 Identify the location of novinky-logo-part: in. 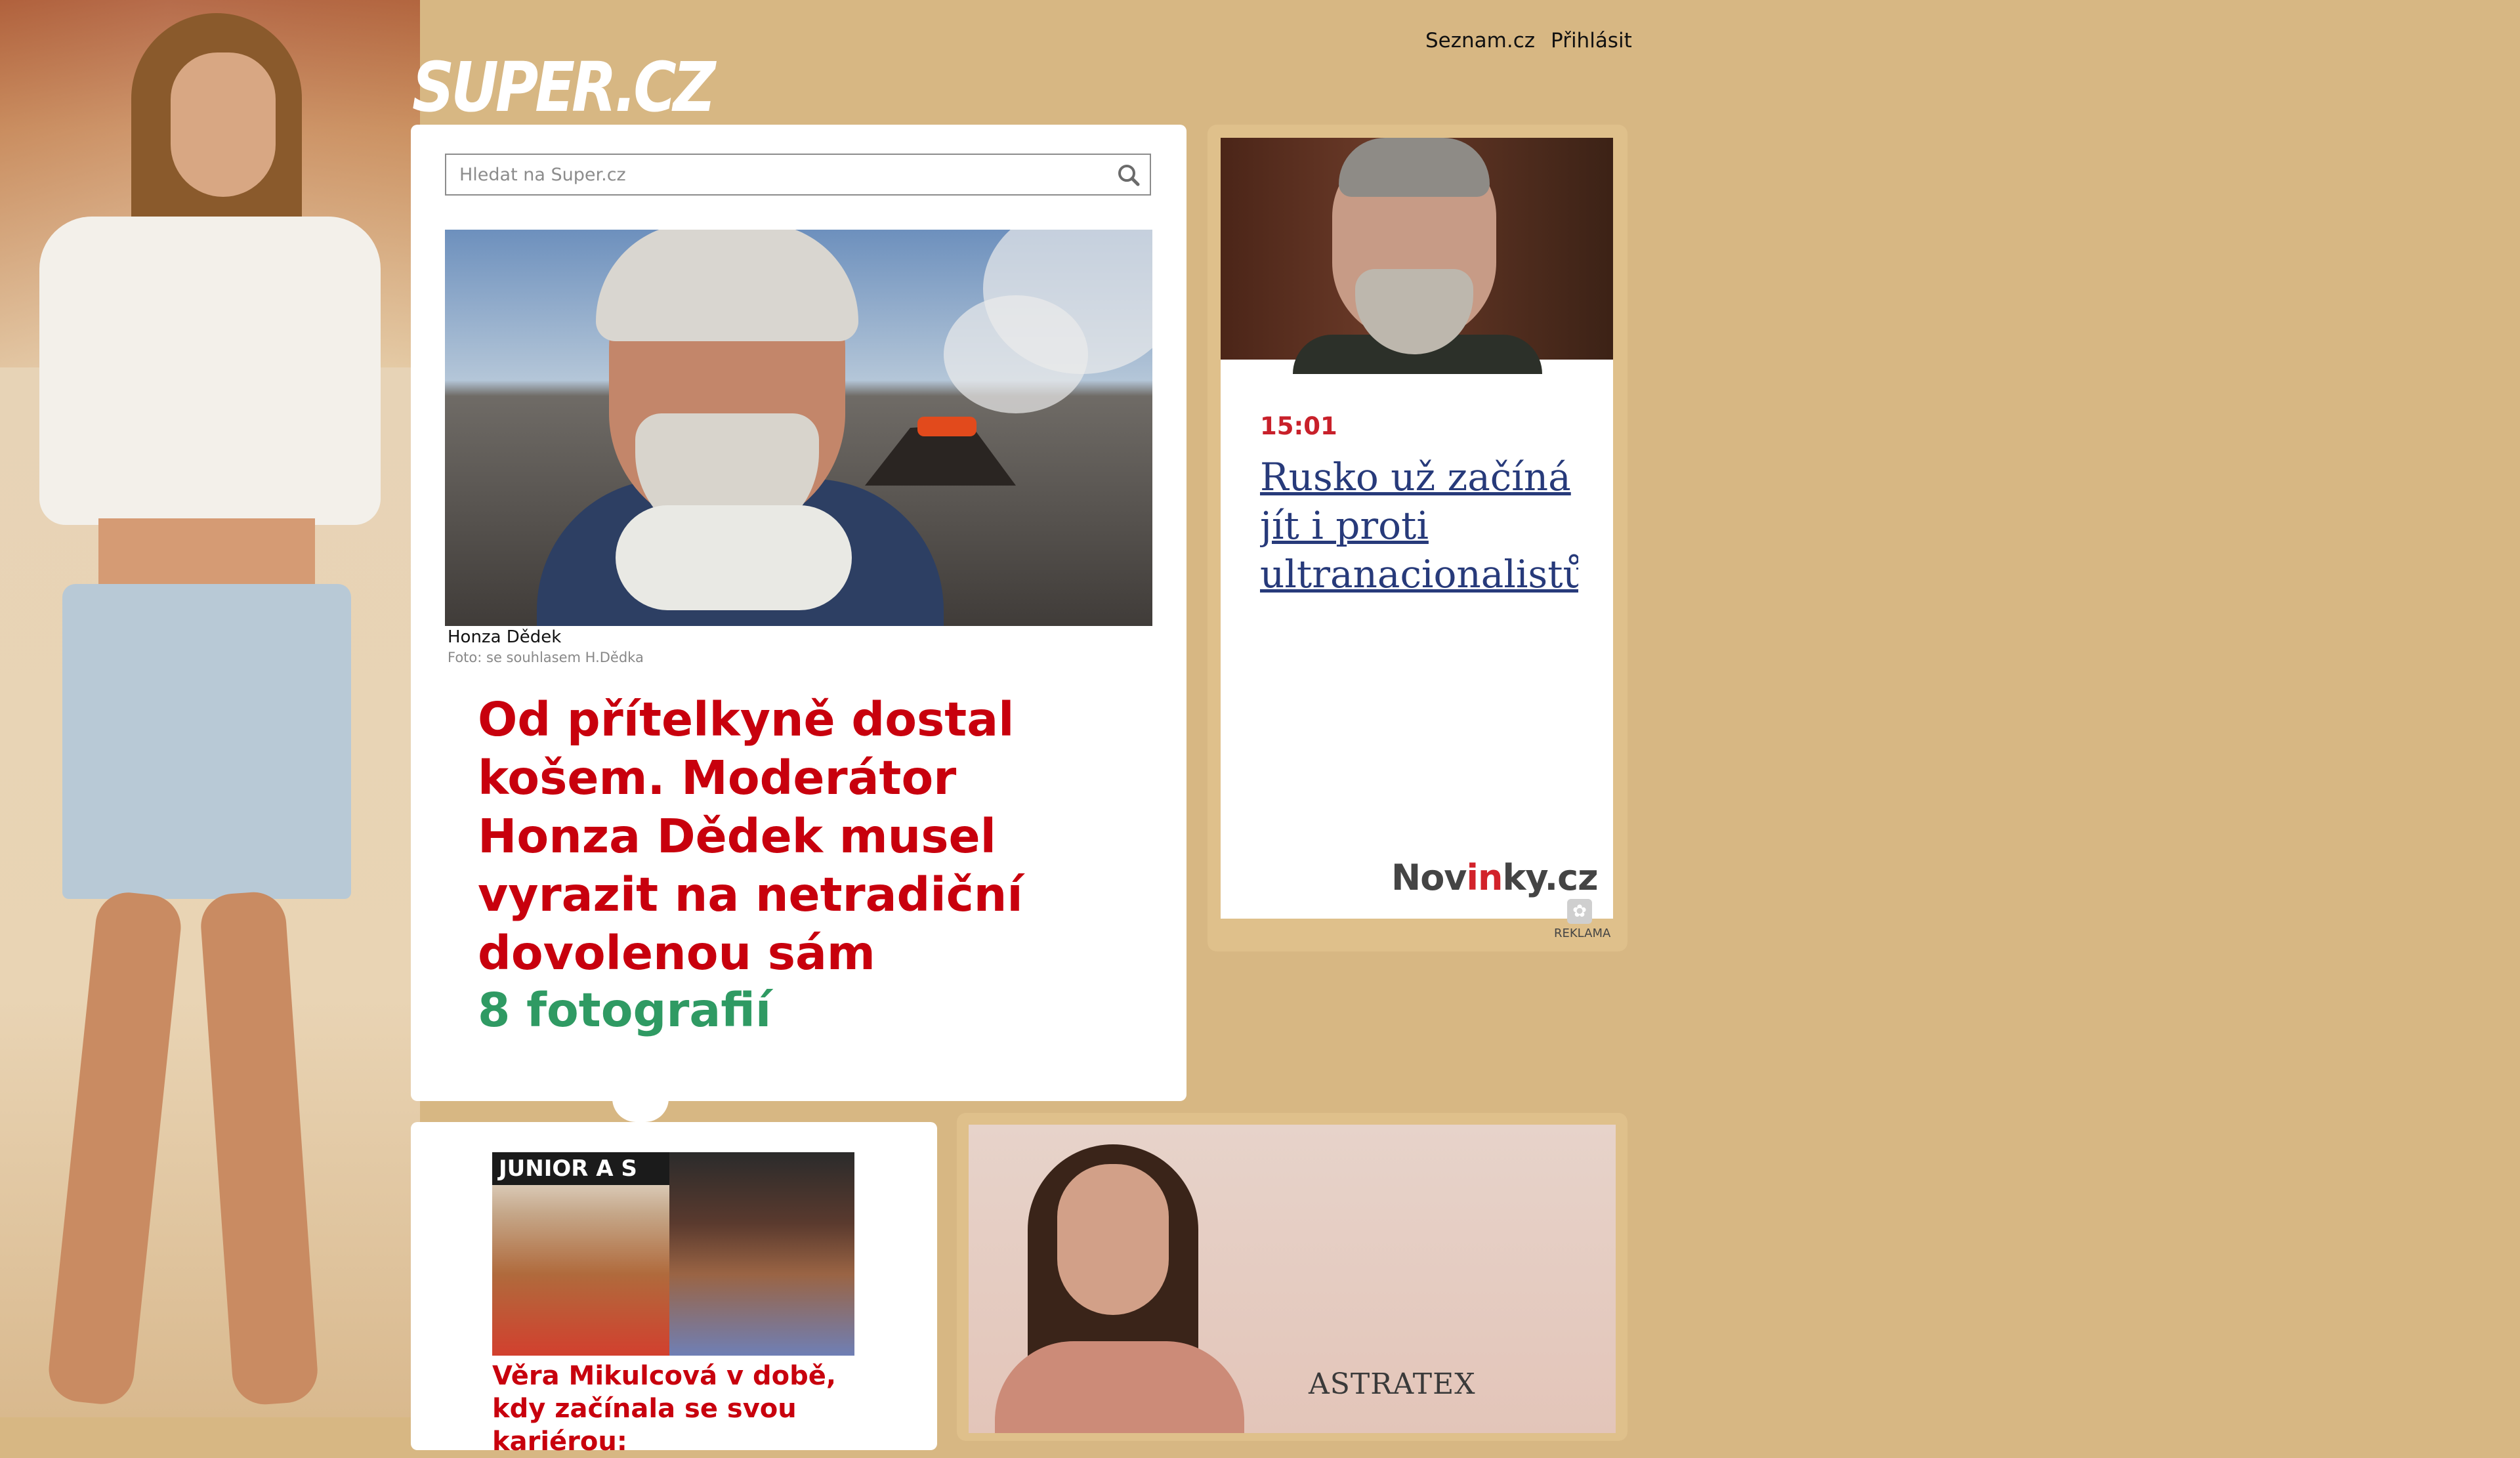
(1484, 877).